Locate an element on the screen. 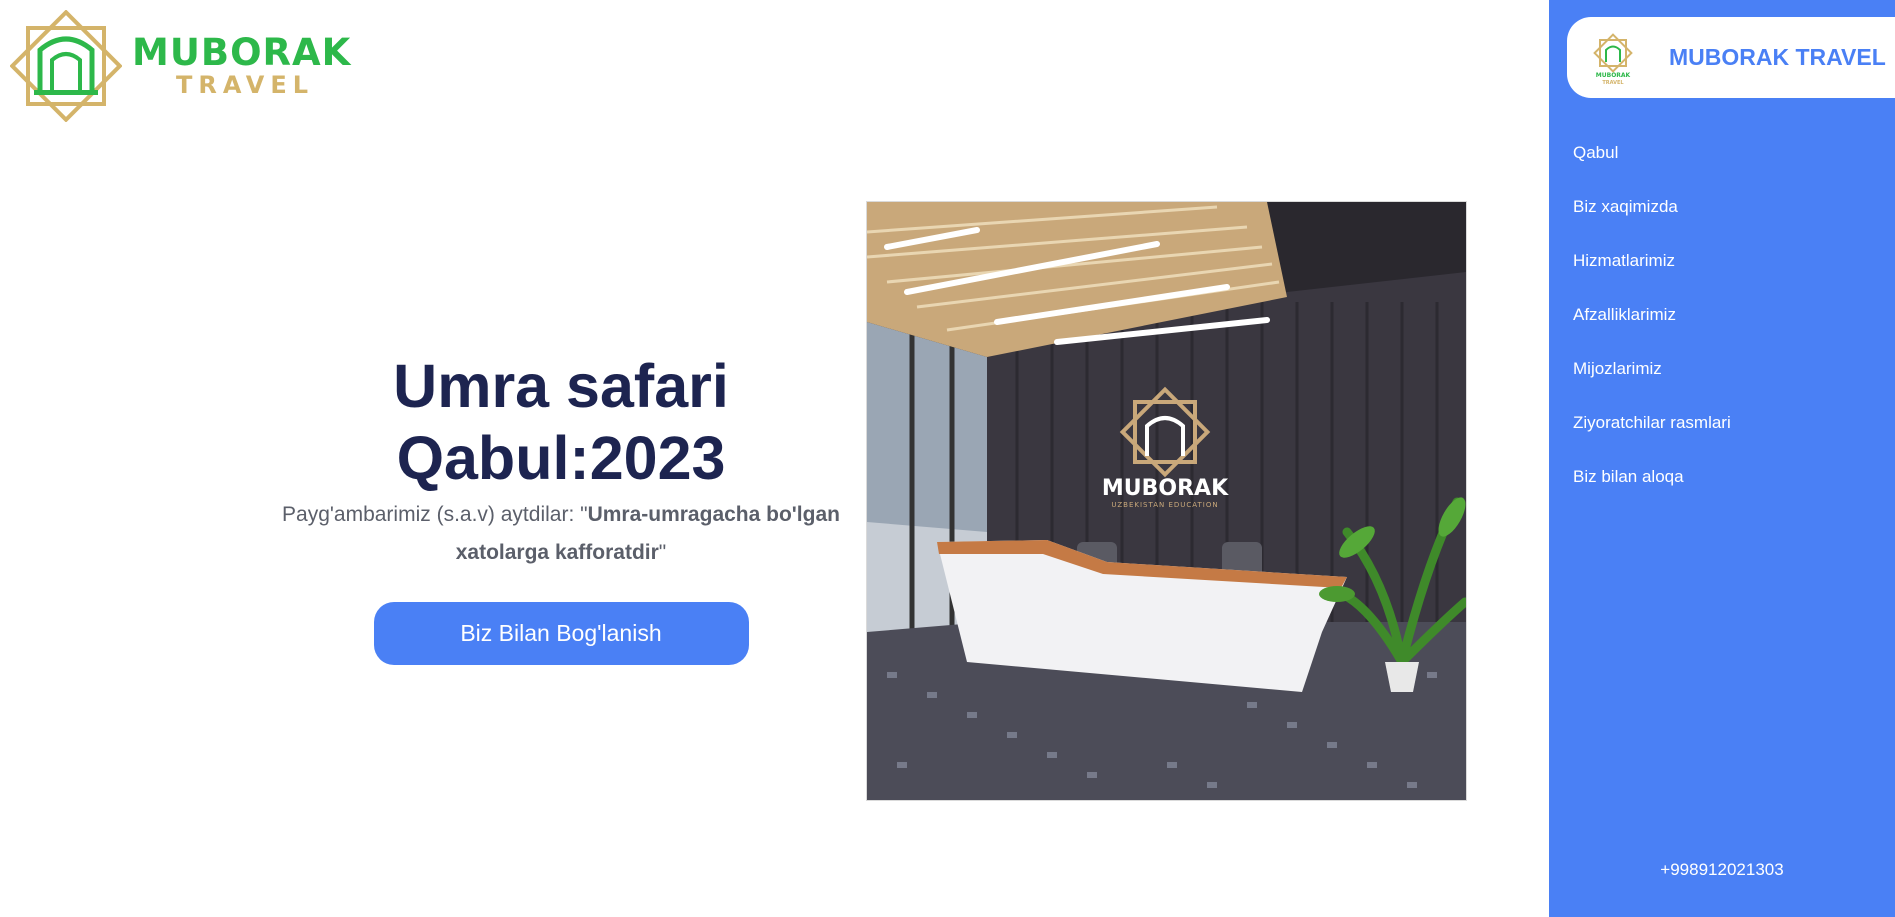 The height and width of the screenshot is (917, 1895). sidebar-brand: MUBORAK TRAVEL MUBORAK TRAVEL is located at coordinates (1731, 57).